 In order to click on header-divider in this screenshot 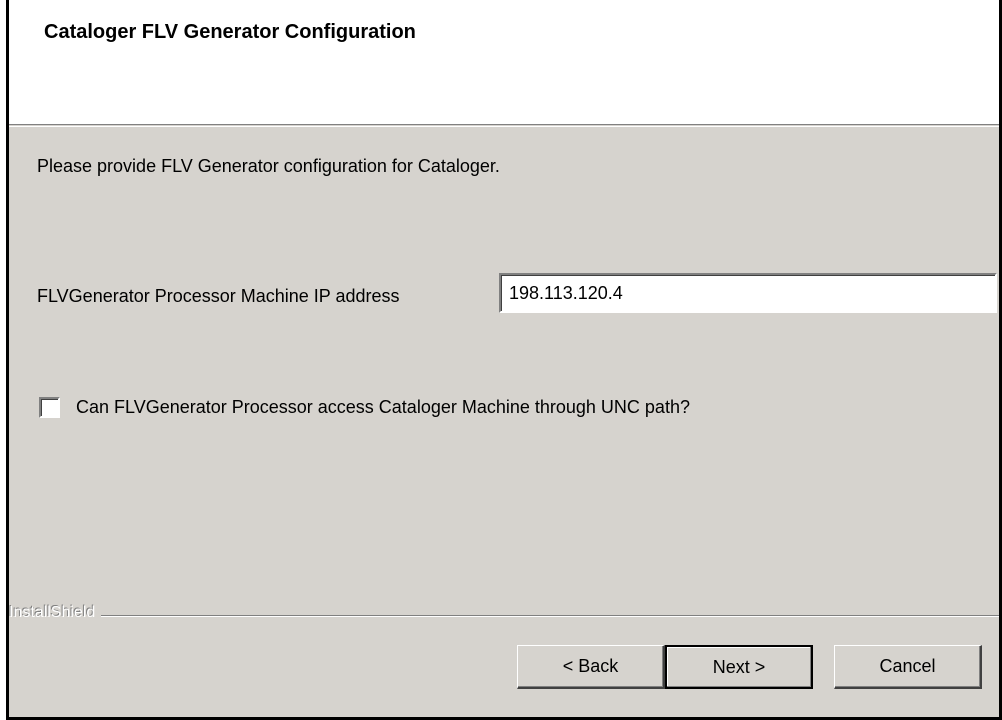, I will do `click(504, 126)`.